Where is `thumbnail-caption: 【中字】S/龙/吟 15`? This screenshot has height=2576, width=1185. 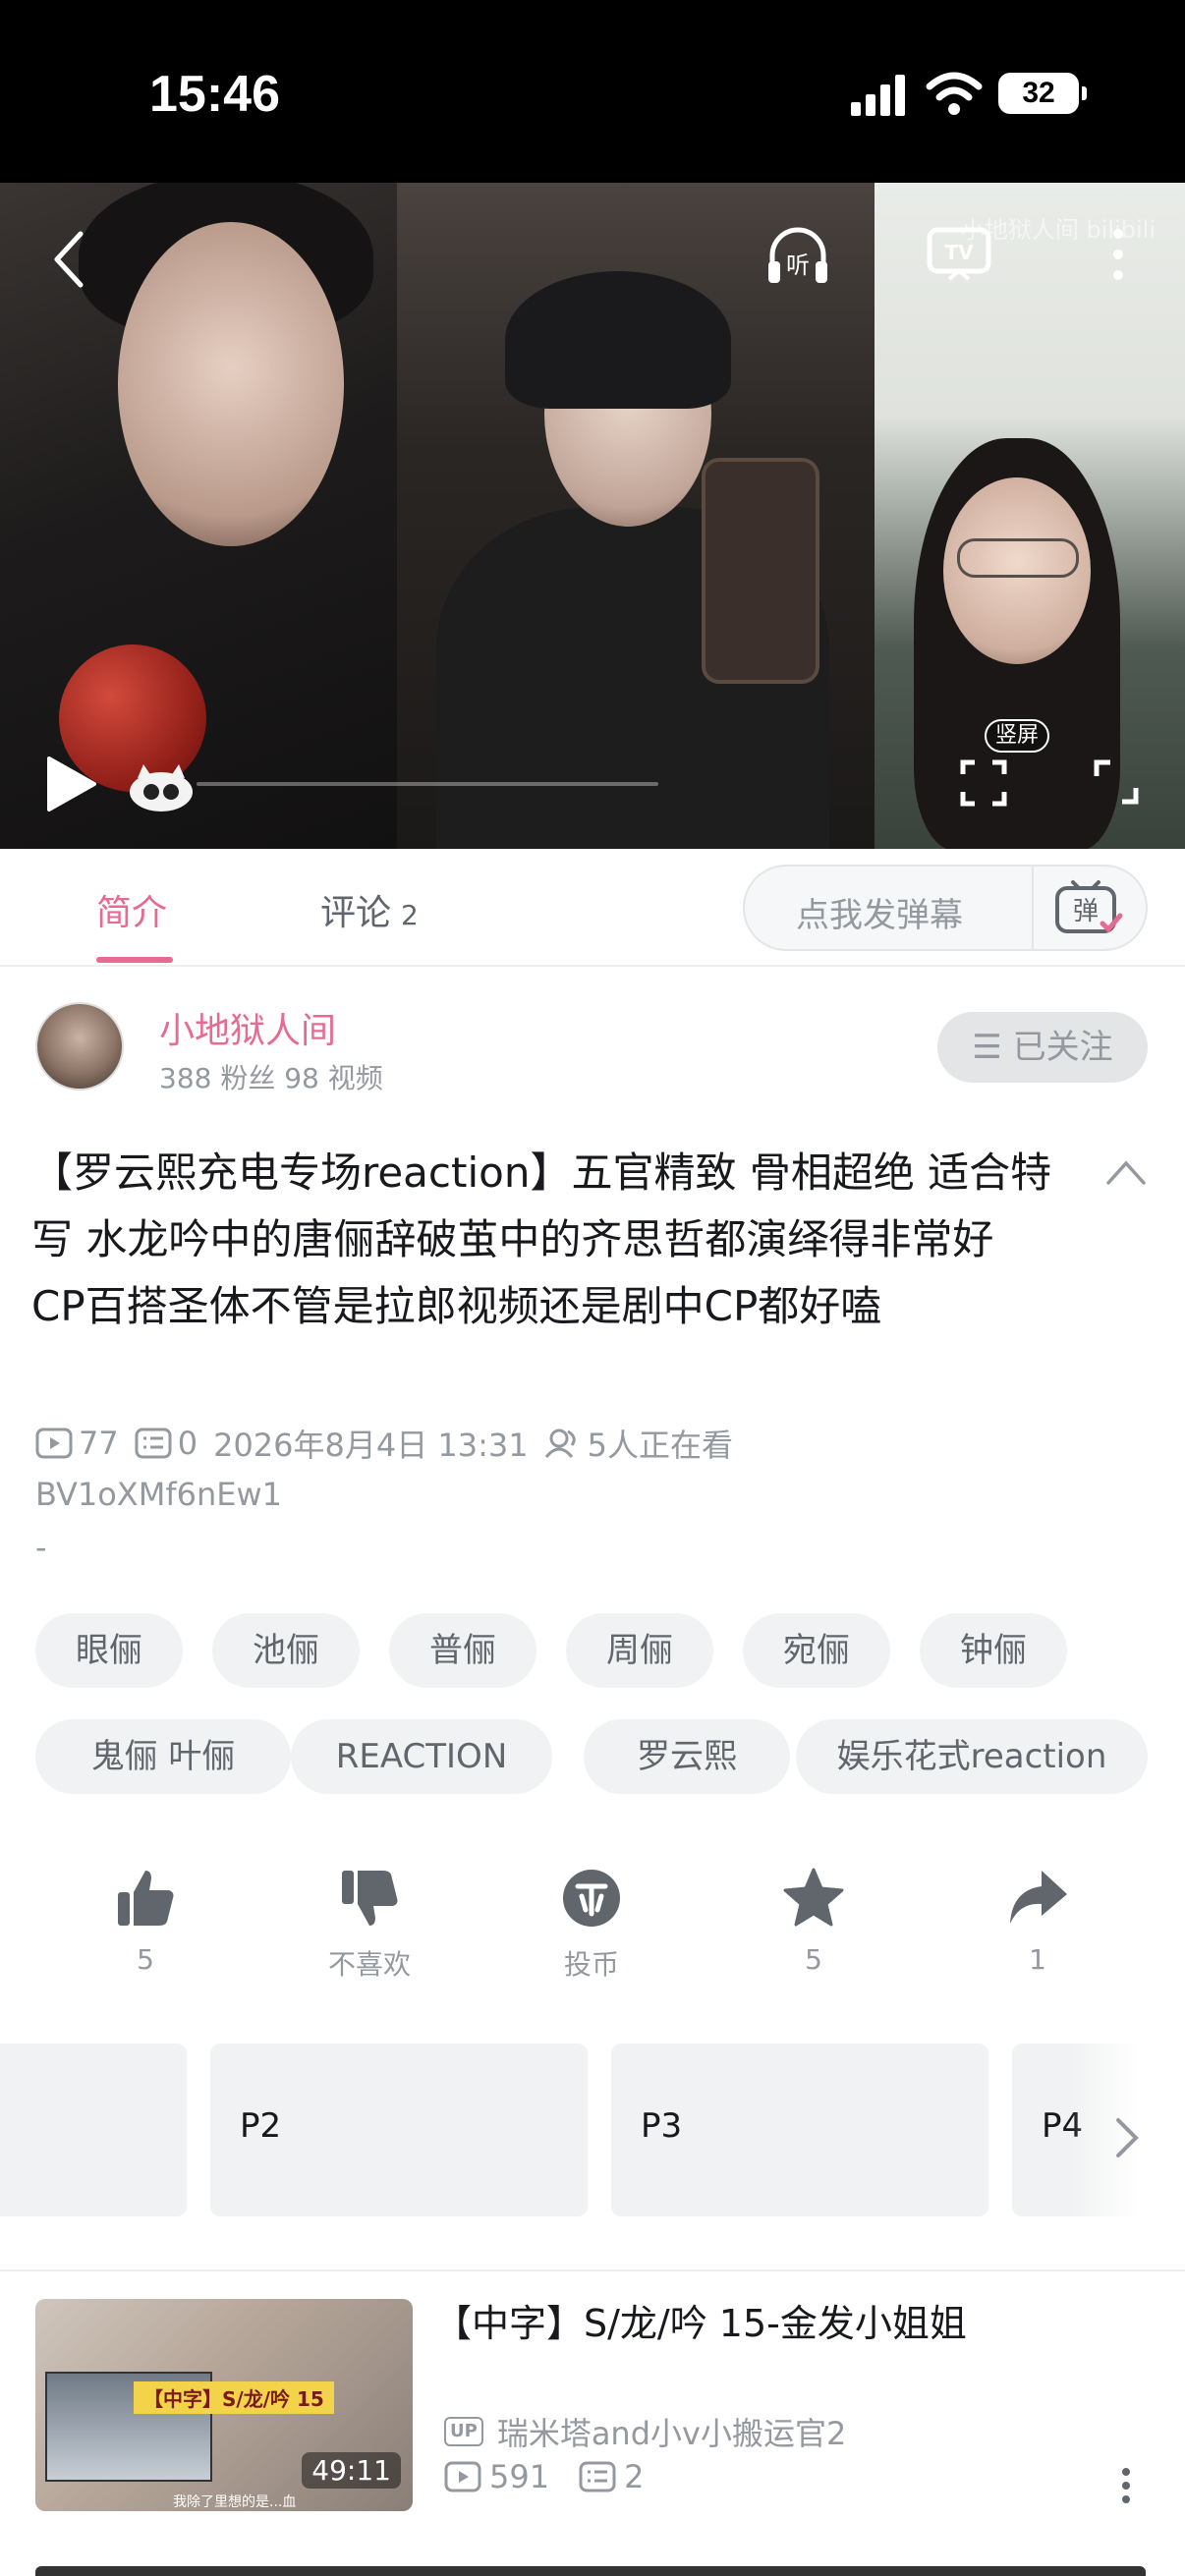 thumbnail-caption: 【中字】S/龙/吟 15 is located at coordinates (234, 2397).